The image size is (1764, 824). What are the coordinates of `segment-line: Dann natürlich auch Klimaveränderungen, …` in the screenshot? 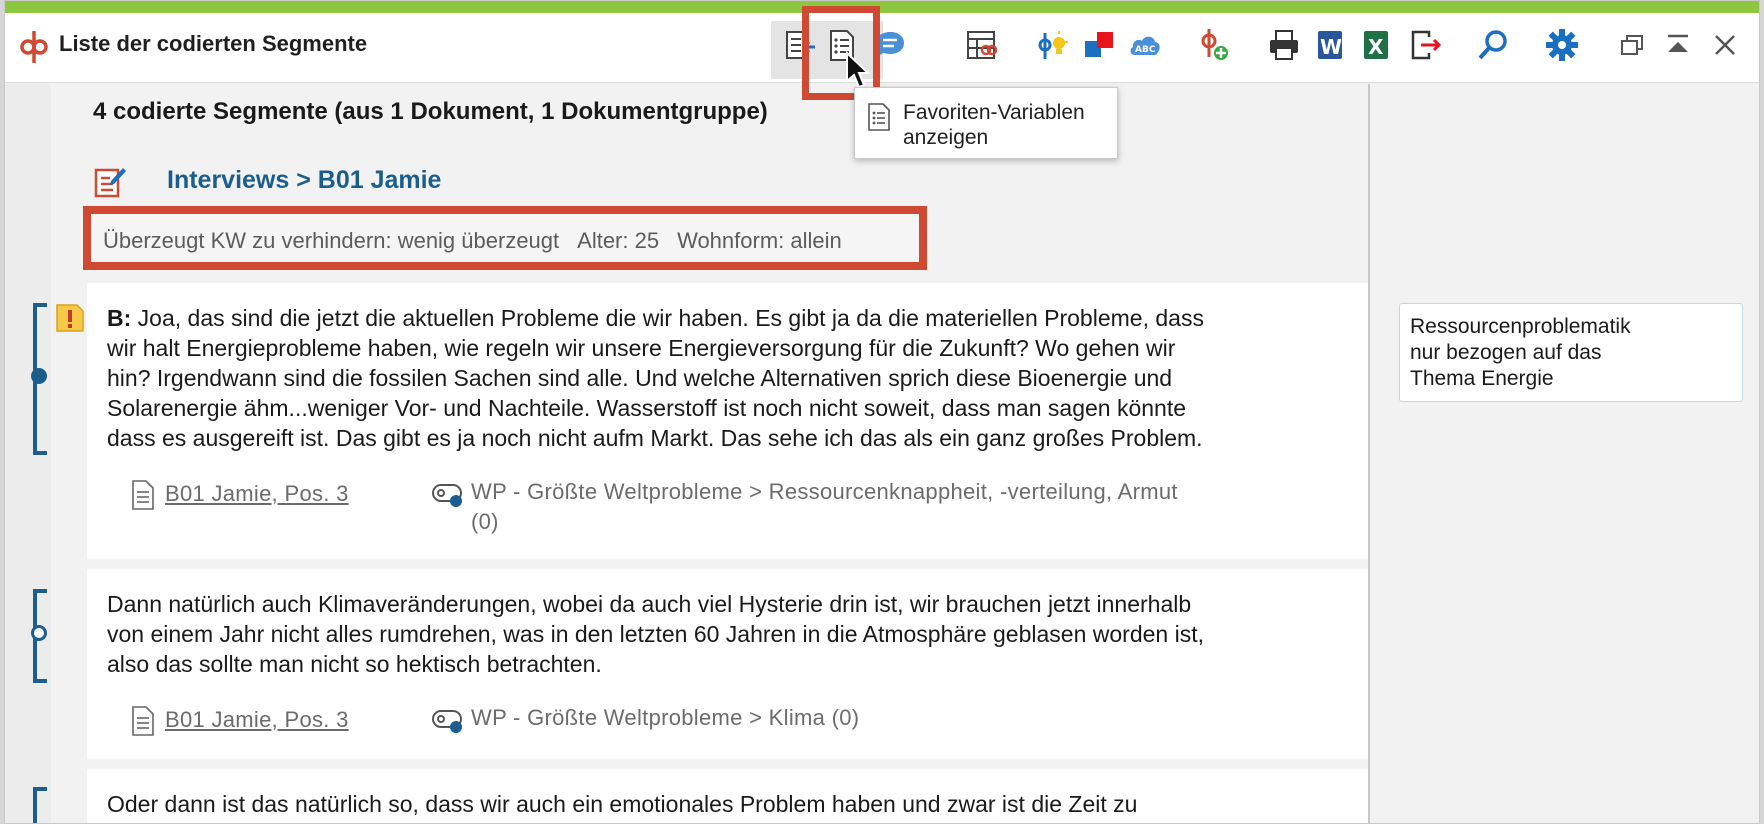 It's located at (649, 604).